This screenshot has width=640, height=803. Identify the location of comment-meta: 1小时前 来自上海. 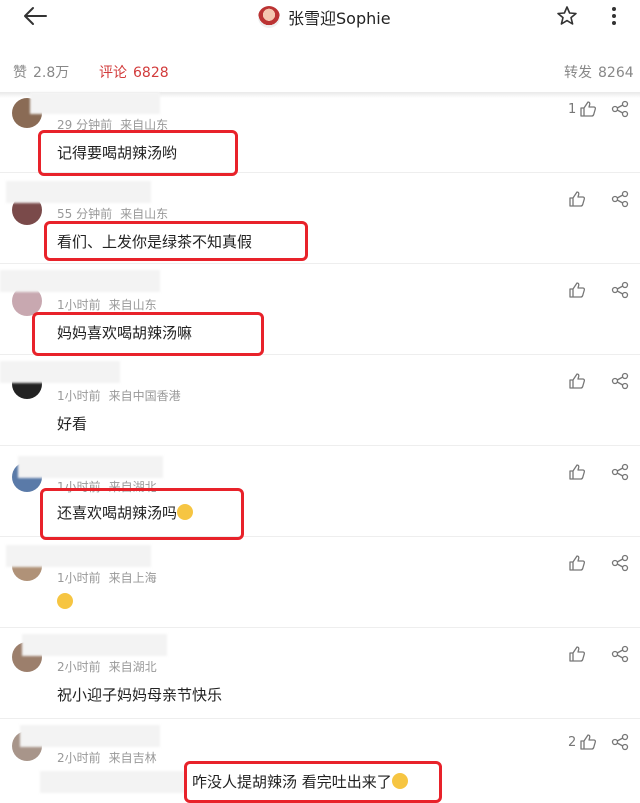
(107, 577).